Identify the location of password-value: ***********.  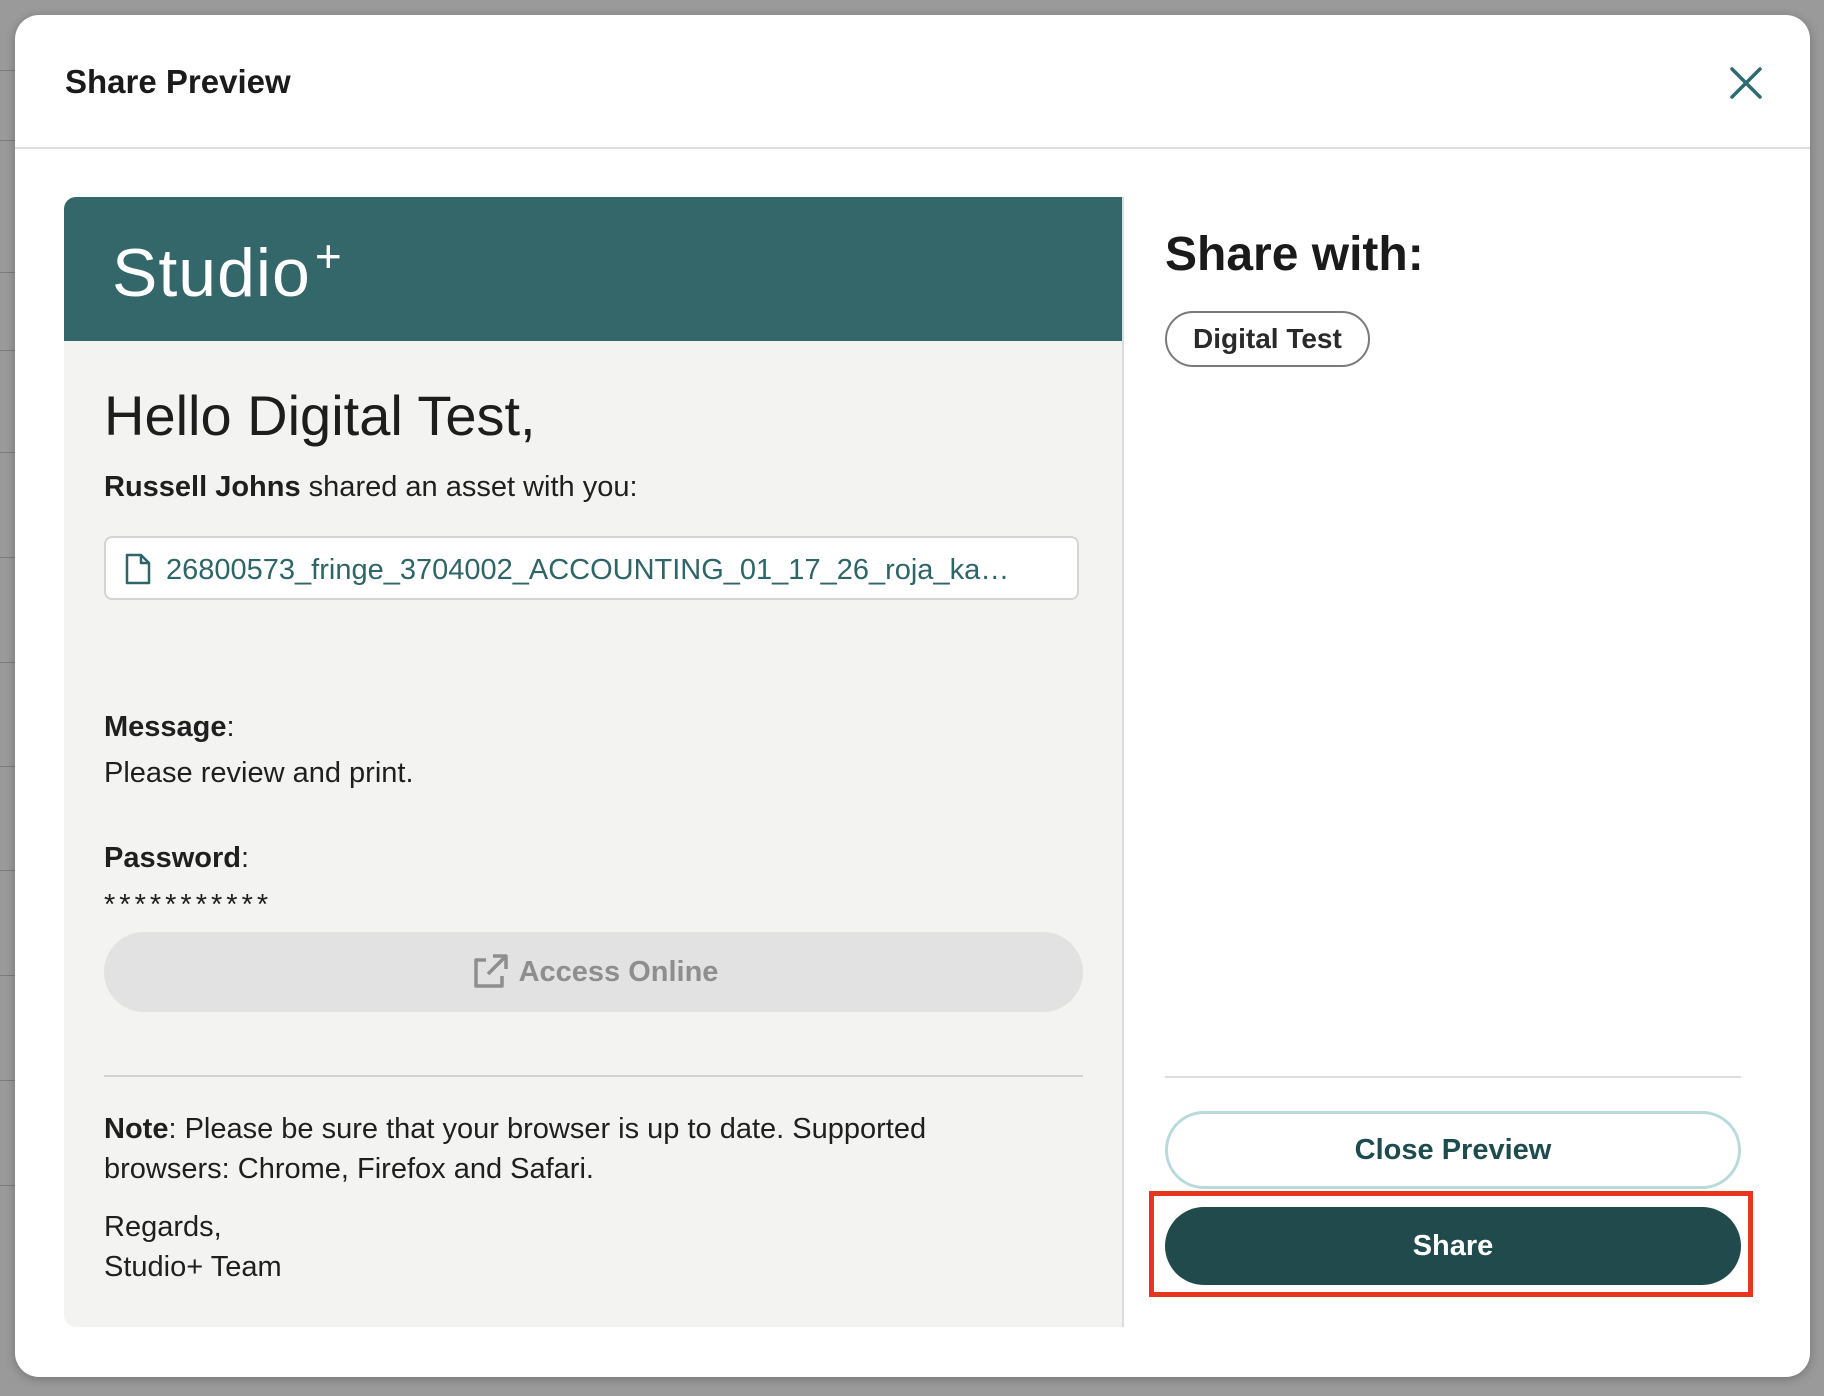
(188, 905).